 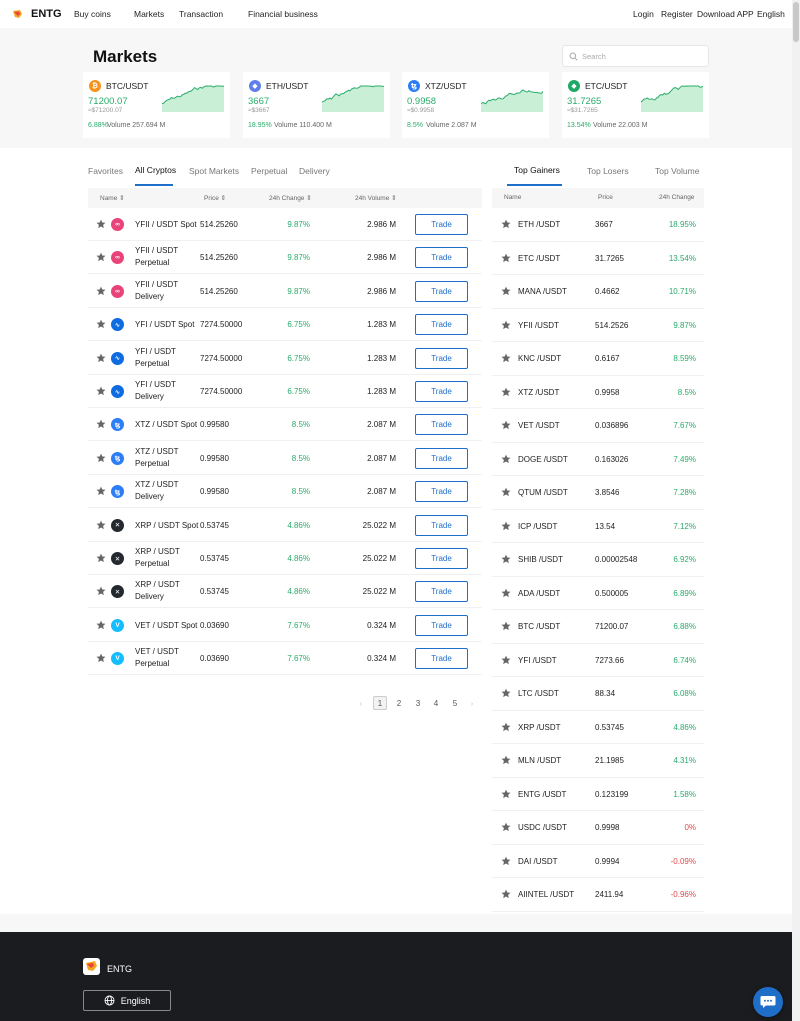 What do you see at coordinates (201, 14) in the screenshot?
I see `nav-transaction: Transaction` at bounding box center [201, 14].